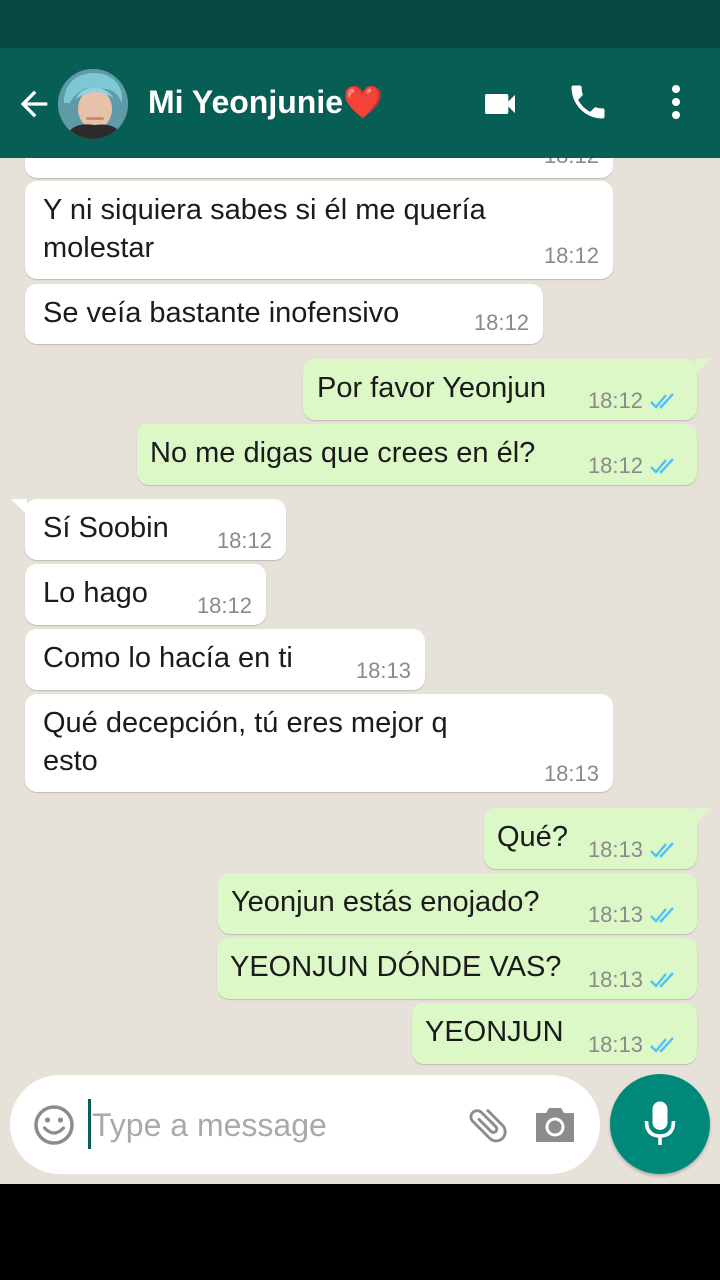  I want to click on message-bubble: Se veía bastante inofensivo 18:12, so click(284, 314).